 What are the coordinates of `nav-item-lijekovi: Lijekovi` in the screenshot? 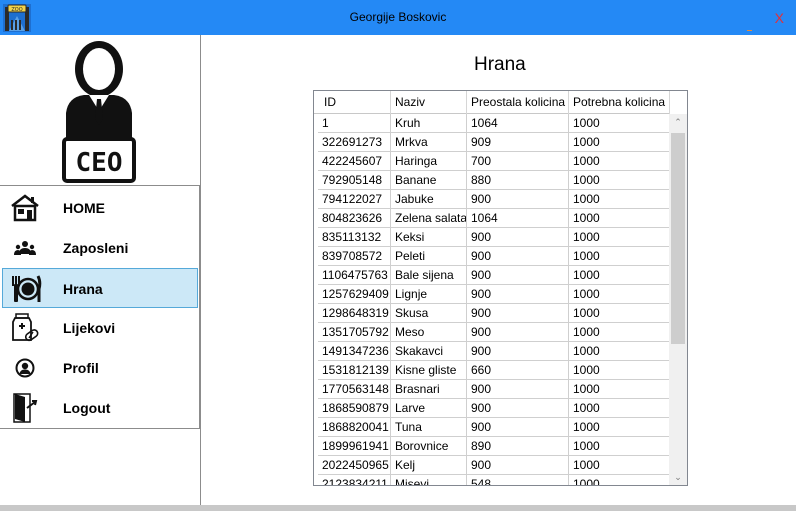 It's located at (99, 328).